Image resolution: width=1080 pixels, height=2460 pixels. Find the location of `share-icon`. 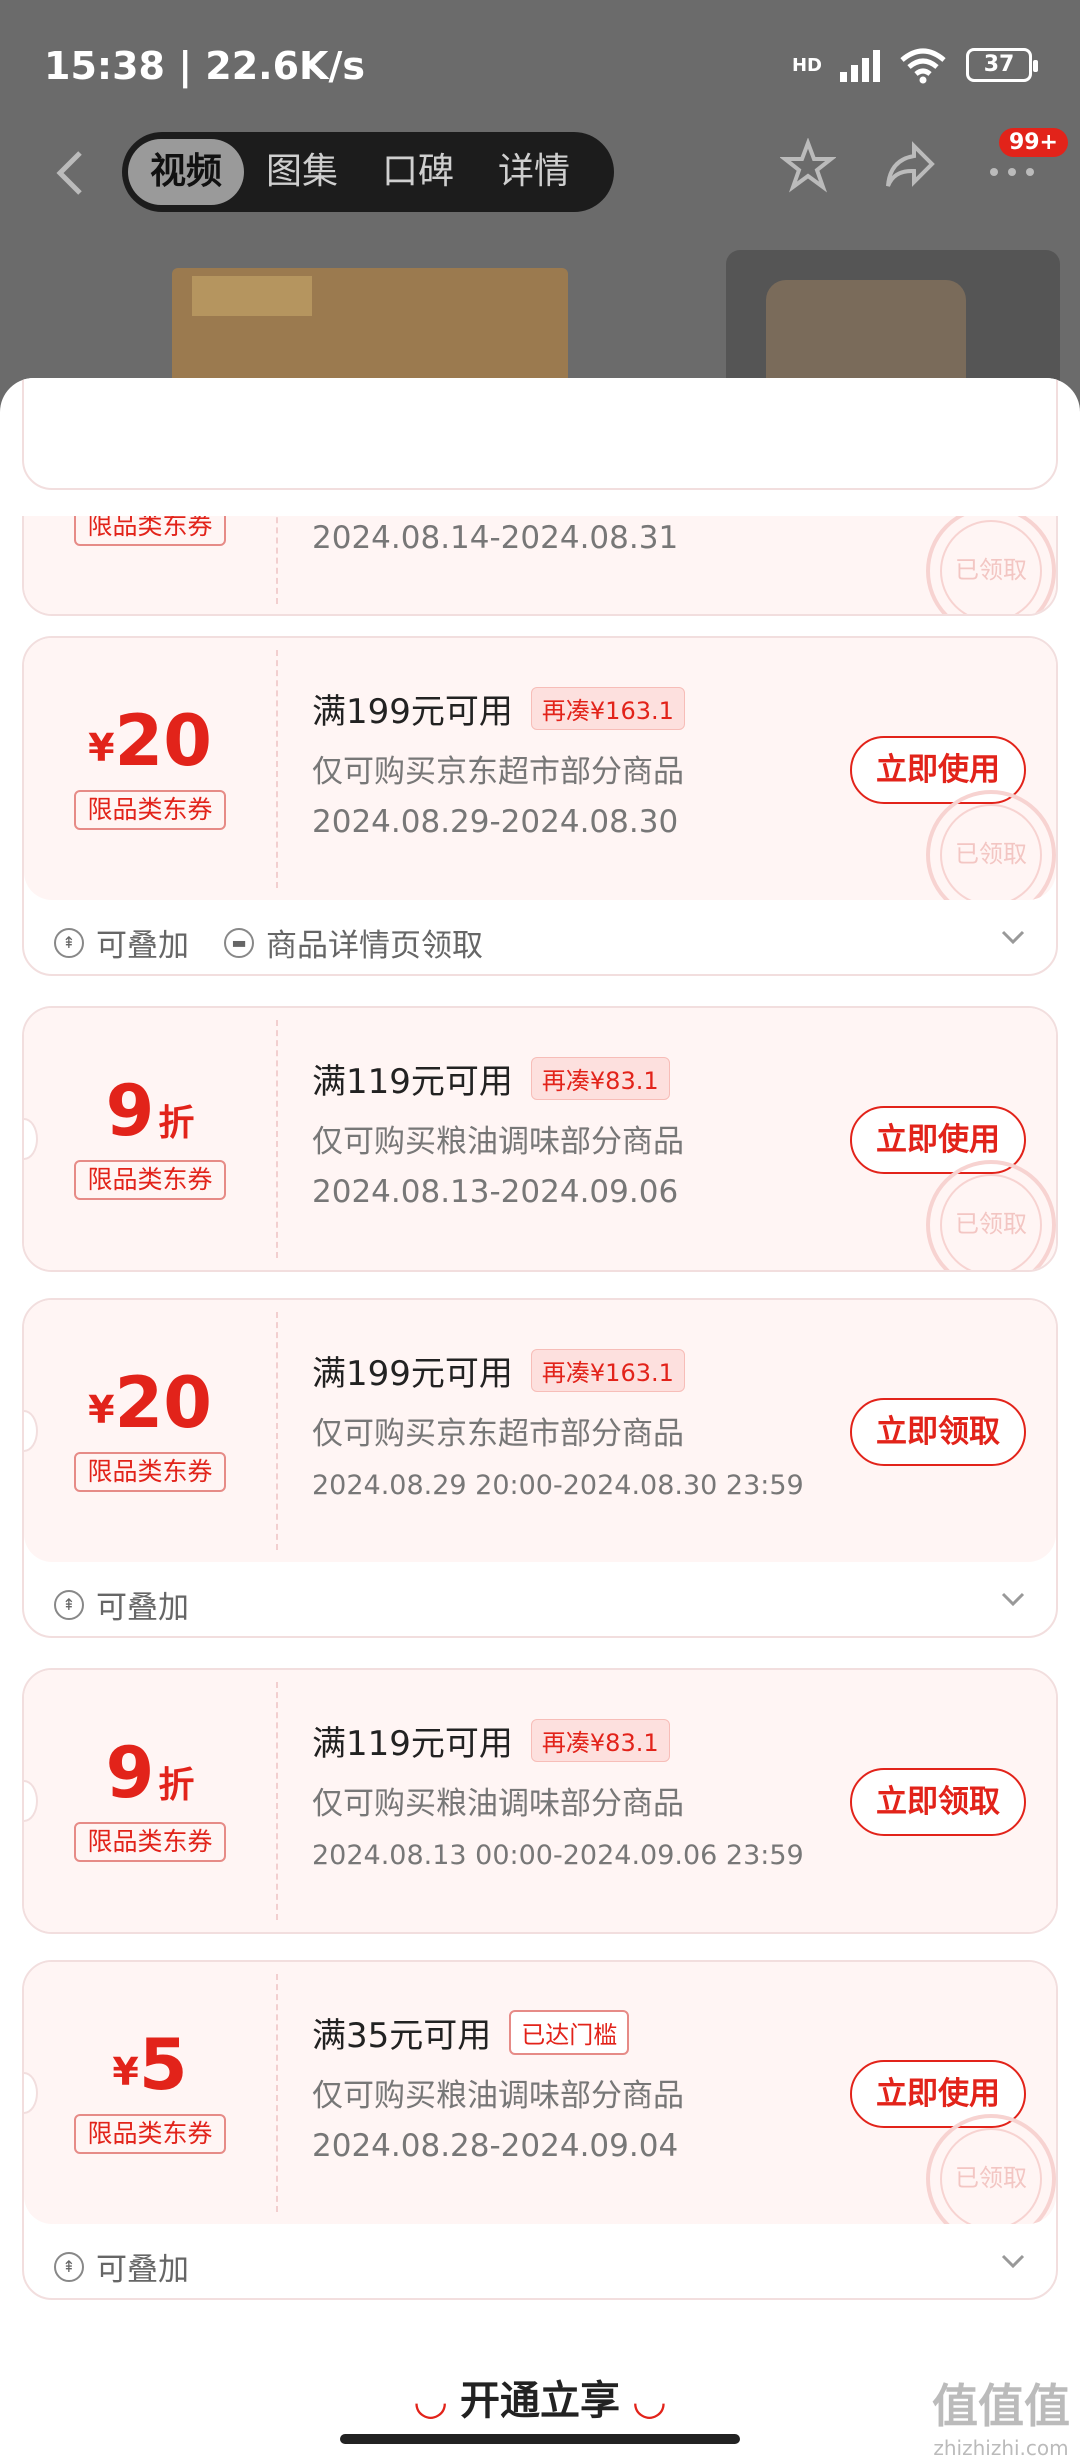

share-icon is located at coordinates (910, 166).